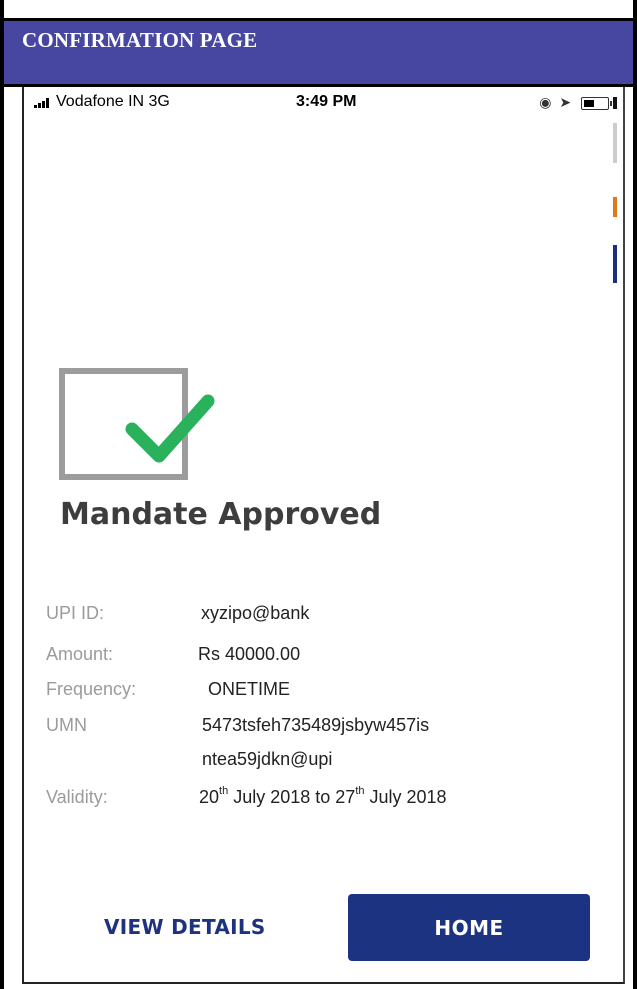 This screenshot has height=989, width=637. Describe the element at coordinates (113, 101) in the screenshot. I see `carrier-label: Vodafone IN 3G` at that location.